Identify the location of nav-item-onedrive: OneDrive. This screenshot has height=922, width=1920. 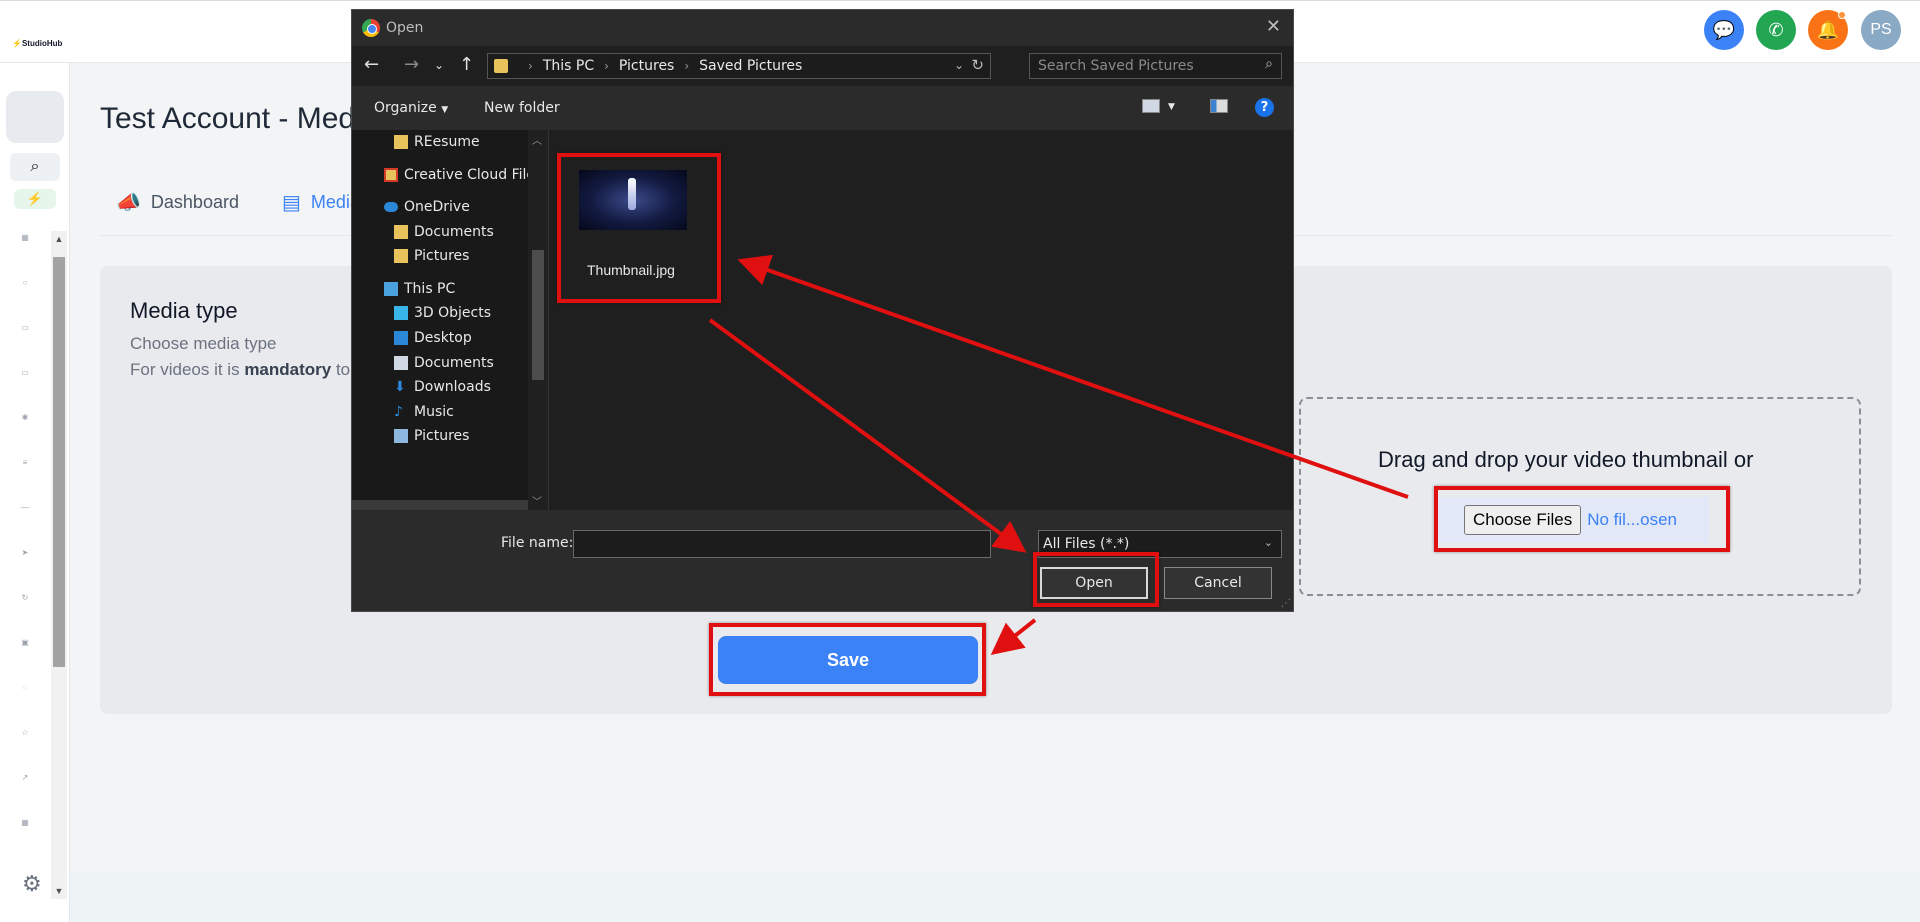
(427, 207).